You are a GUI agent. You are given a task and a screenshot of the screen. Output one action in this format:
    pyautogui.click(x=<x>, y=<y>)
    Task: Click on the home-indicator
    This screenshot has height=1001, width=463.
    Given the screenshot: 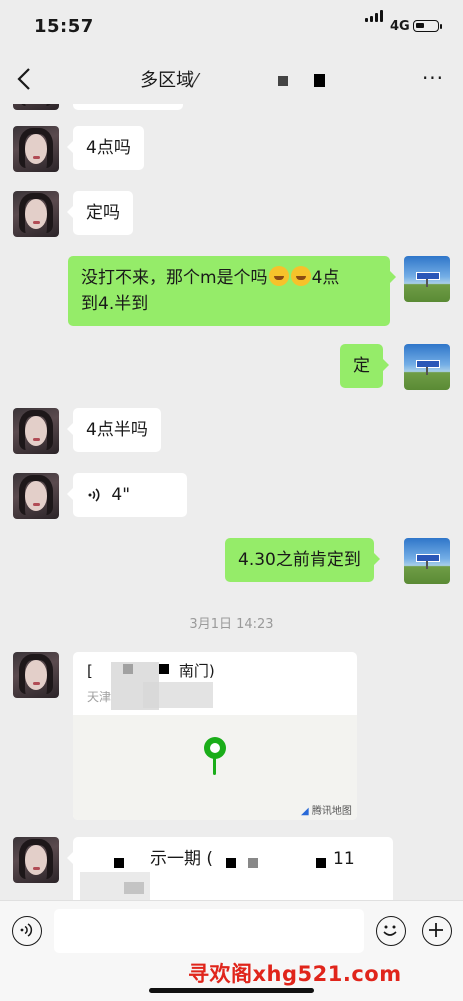 What is the action you would take?
    pyautogui.click(x=231, y=990)
    